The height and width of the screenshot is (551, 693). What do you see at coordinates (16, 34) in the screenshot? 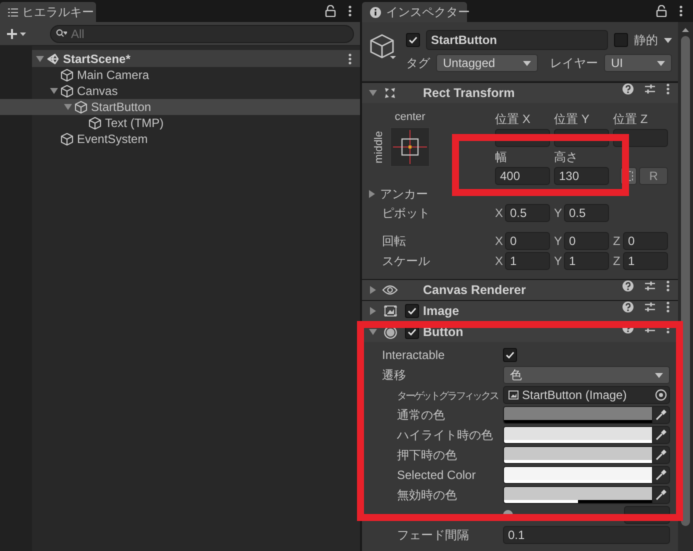
I see `add-icon` at bounding box center [16, 34].